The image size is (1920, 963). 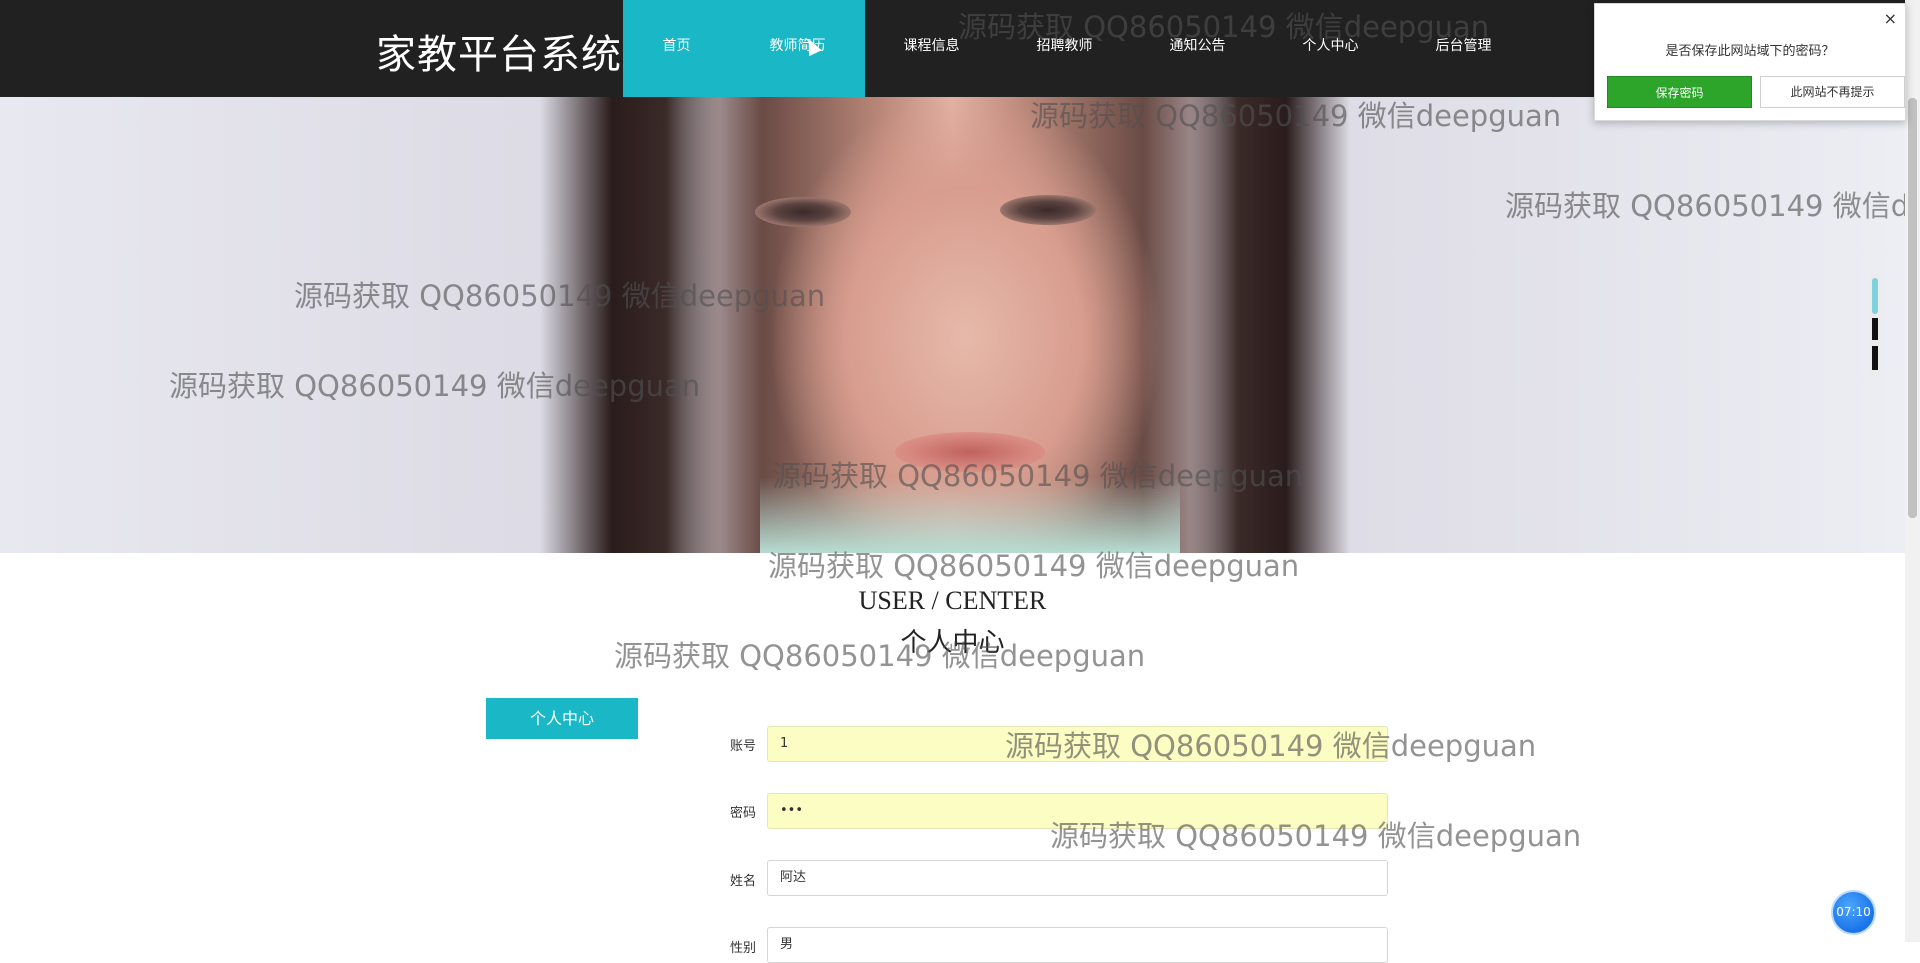 I want to click on nav-item-home: 首页, so click(x=676, y=48).